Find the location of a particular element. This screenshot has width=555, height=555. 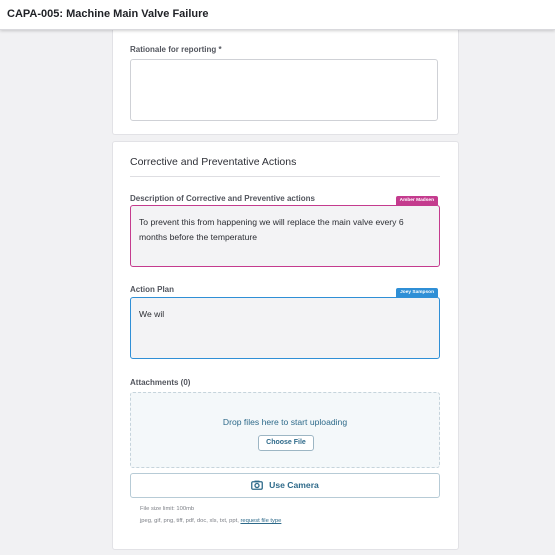

collaborator-tag-amber: Amber Madsen is located at coordinates (416, 200).